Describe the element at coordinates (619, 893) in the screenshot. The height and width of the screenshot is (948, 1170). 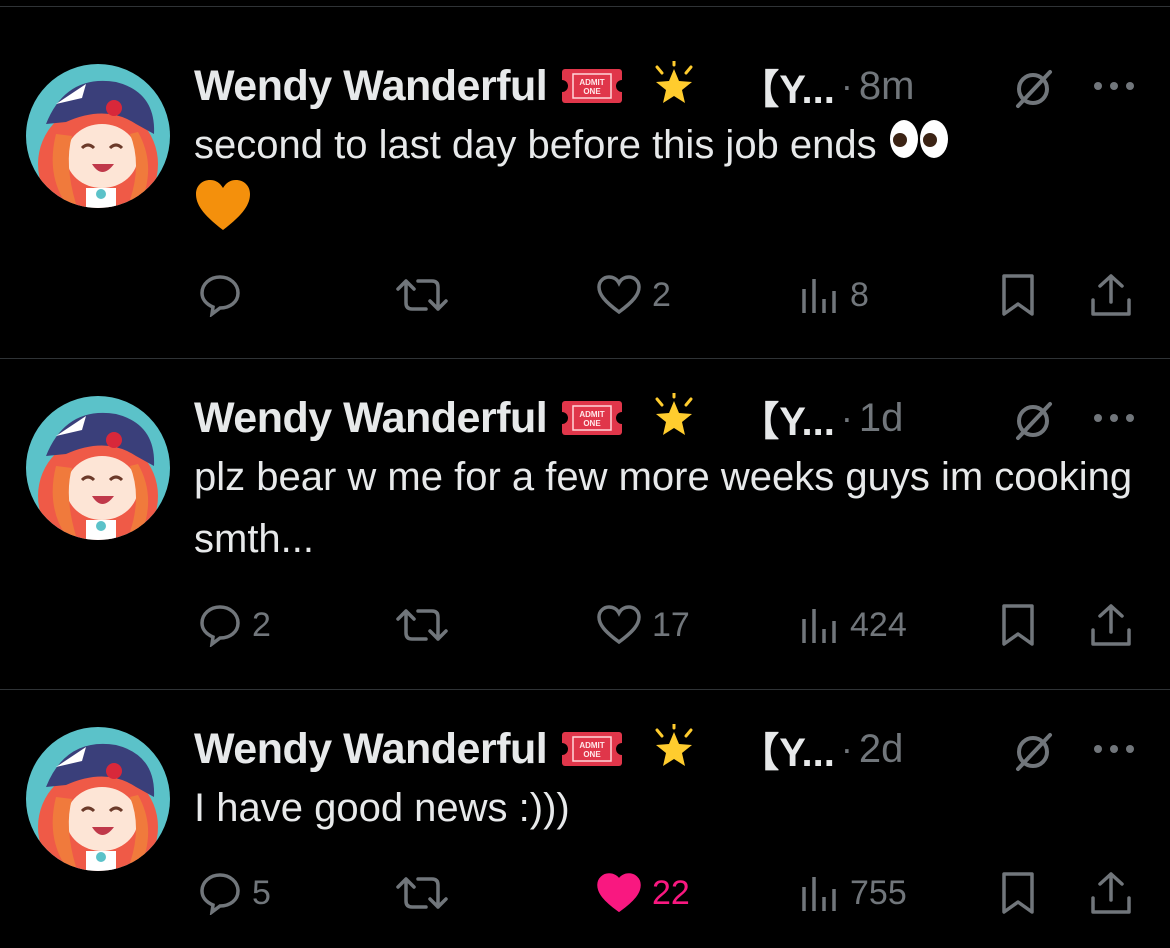
I see `like-icon-filled` at that location.